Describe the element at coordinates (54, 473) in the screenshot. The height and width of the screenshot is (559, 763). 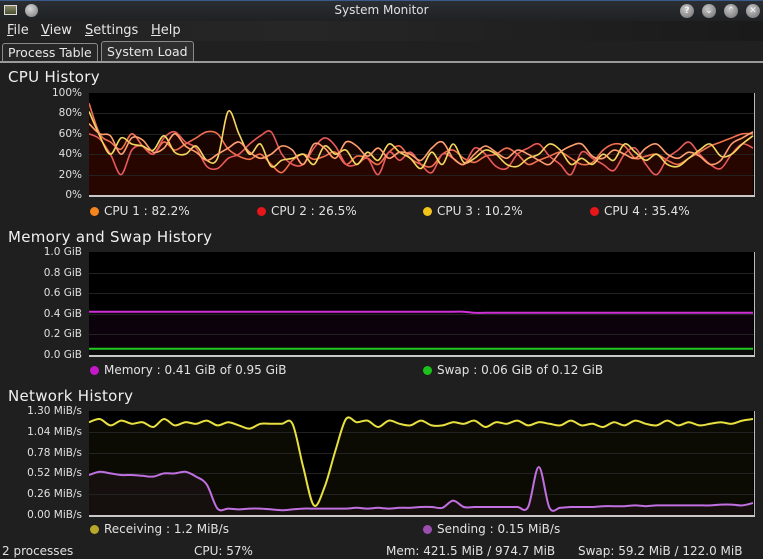
I see `y-tick-label: 0.52 MiB/s` at that location.